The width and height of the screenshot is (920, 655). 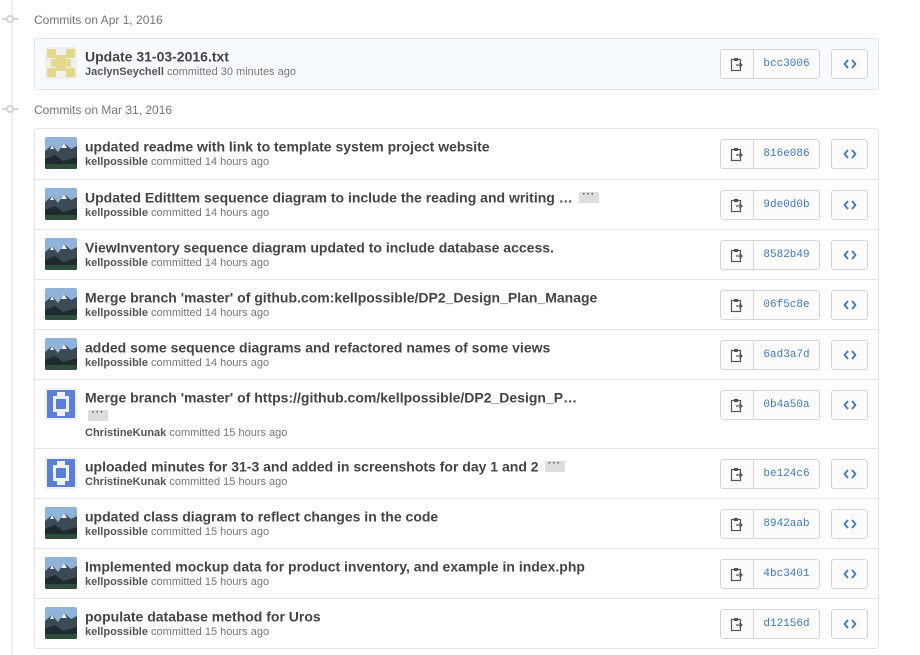 What do you see at coordinates (787, 574) in the screenshot?
I see `sha-link: 4bc3401` at bounding box center [787, 574].